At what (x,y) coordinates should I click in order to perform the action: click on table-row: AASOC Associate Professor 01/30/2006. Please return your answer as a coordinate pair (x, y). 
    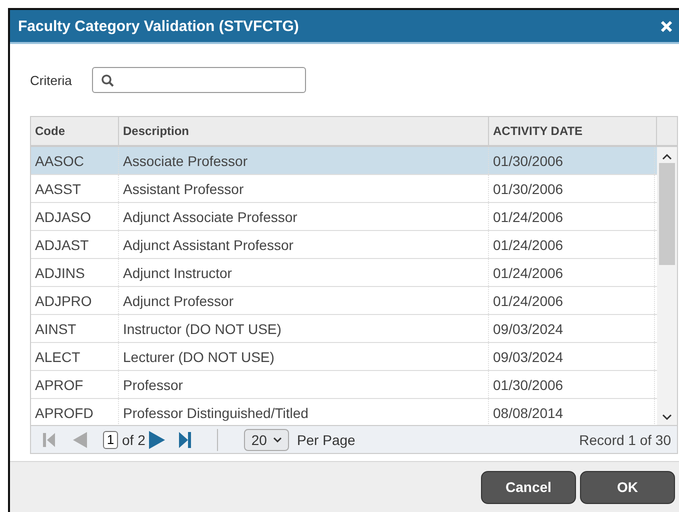
    Looking at the image, I should click on (344, 161).